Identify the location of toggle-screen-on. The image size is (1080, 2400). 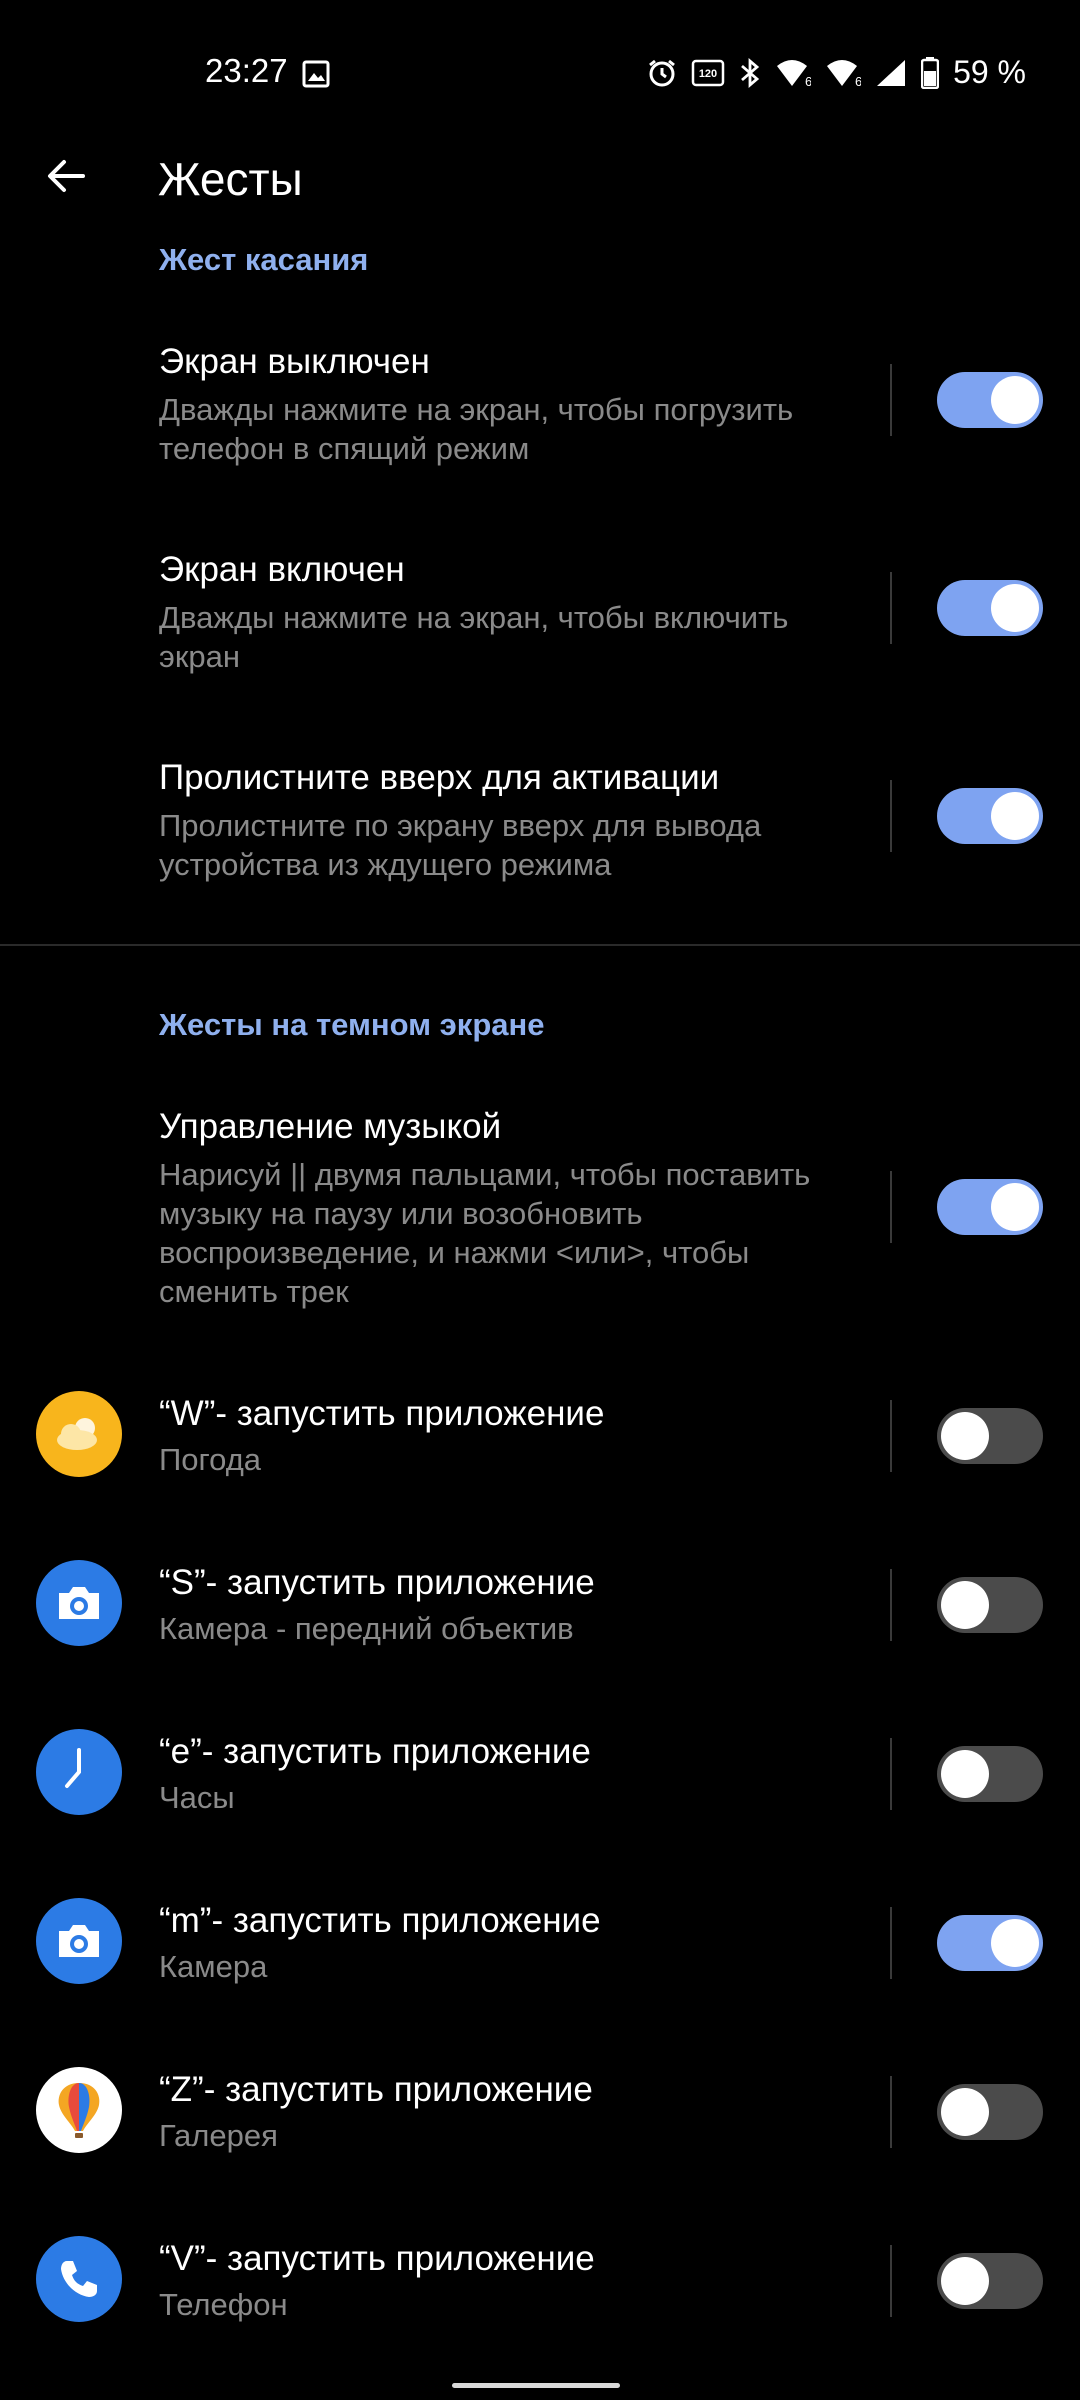
(990, 608).